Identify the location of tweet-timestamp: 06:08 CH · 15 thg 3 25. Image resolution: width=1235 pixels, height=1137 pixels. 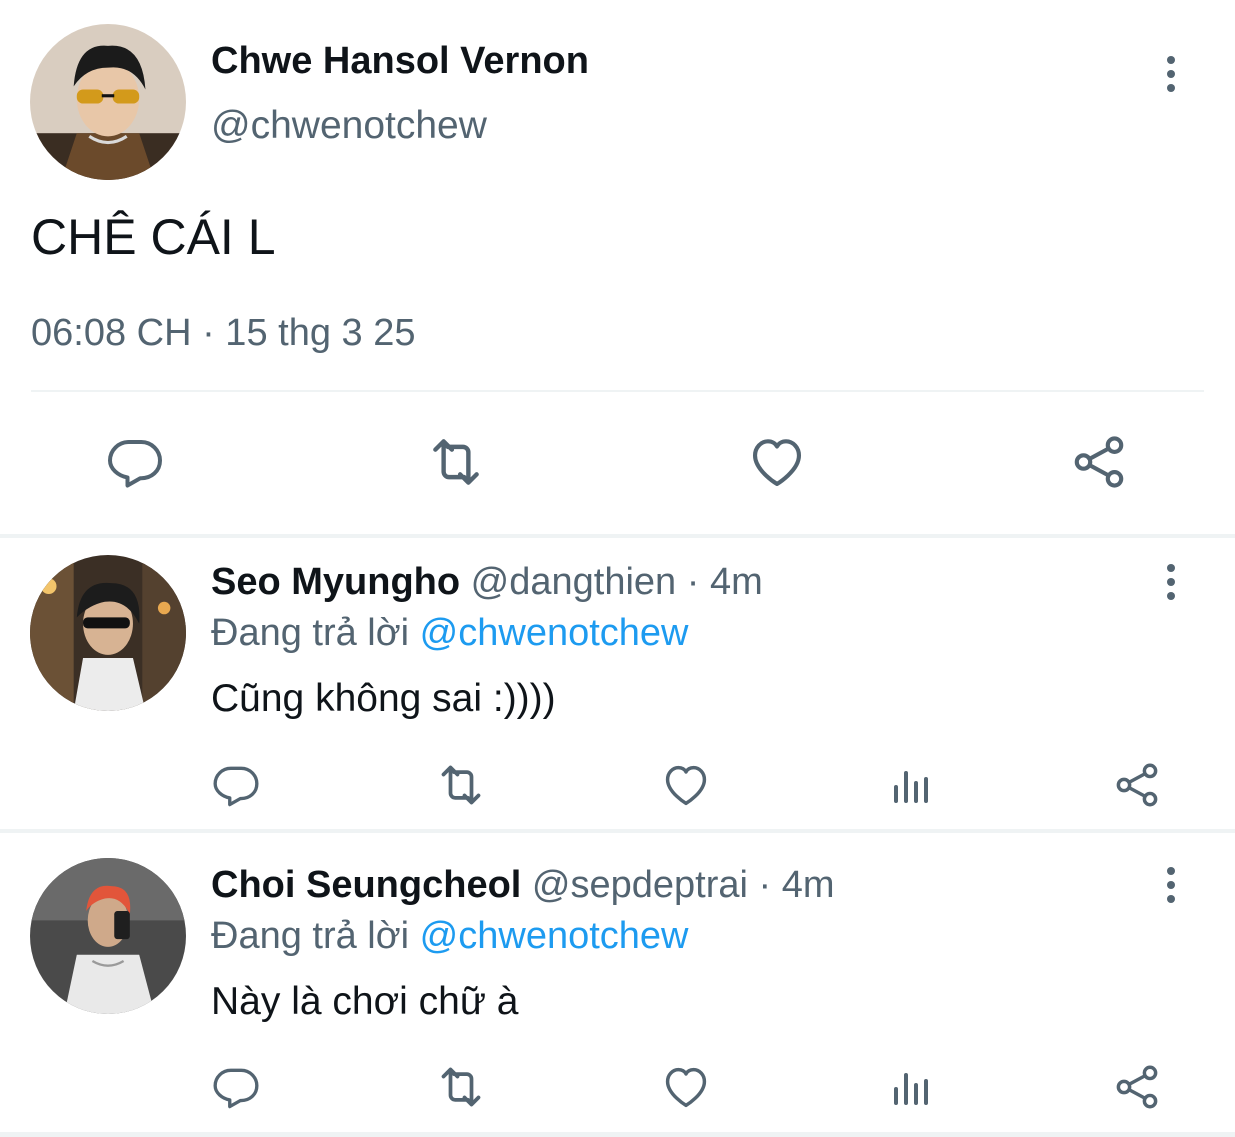
(223, 333).